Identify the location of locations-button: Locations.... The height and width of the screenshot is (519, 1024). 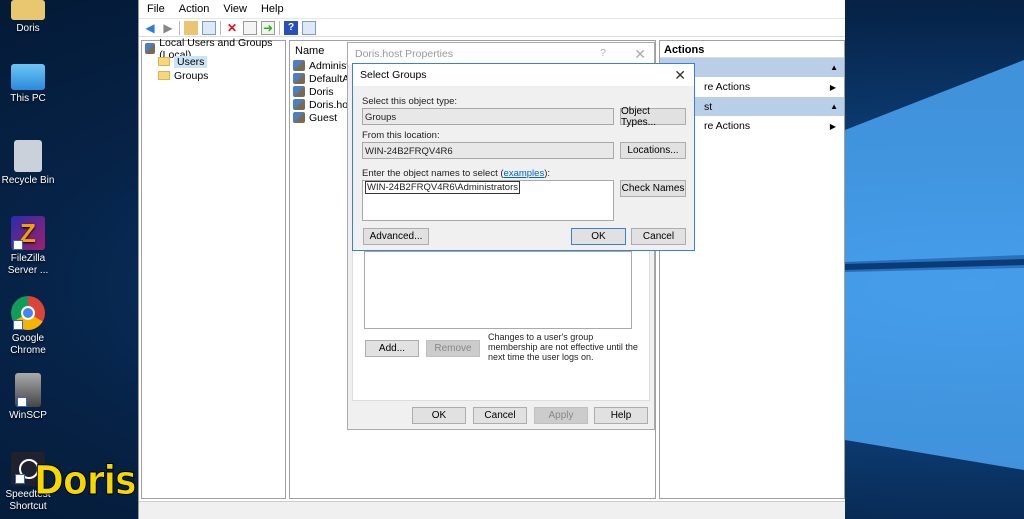
(653, 150).